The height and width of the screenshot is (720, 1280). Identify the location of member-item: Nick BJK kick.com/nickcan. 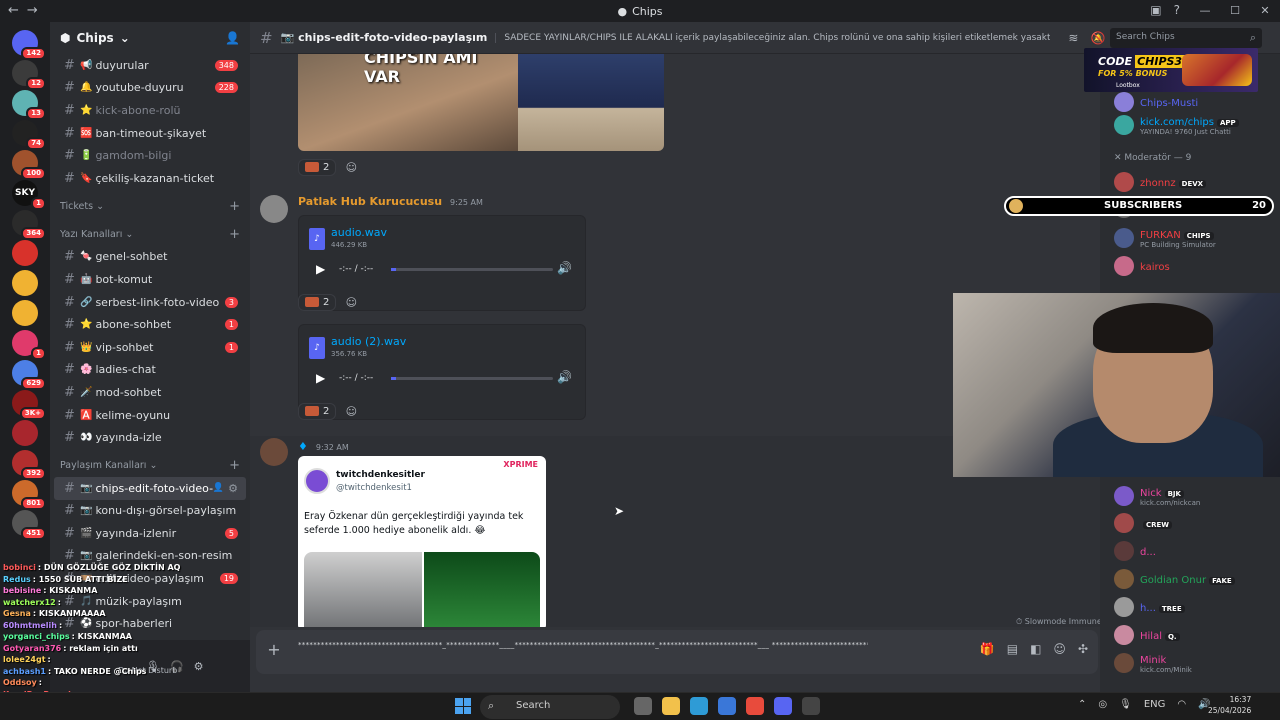
(1157, 496).